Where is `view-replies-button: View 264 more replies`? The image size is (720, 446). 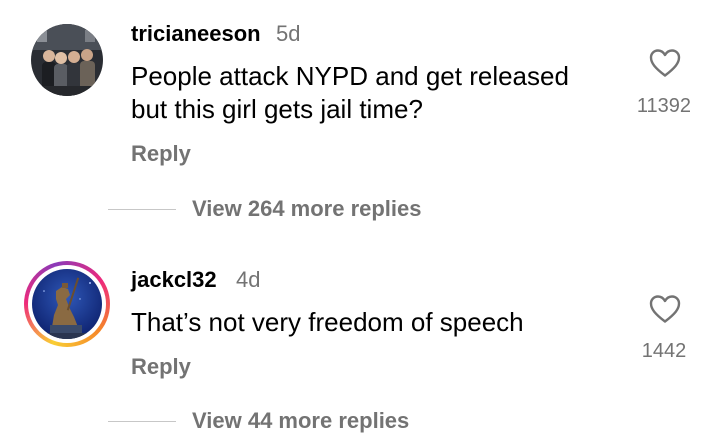
view-replies-button: View 264 more replies is located at coordinates (265, 209).